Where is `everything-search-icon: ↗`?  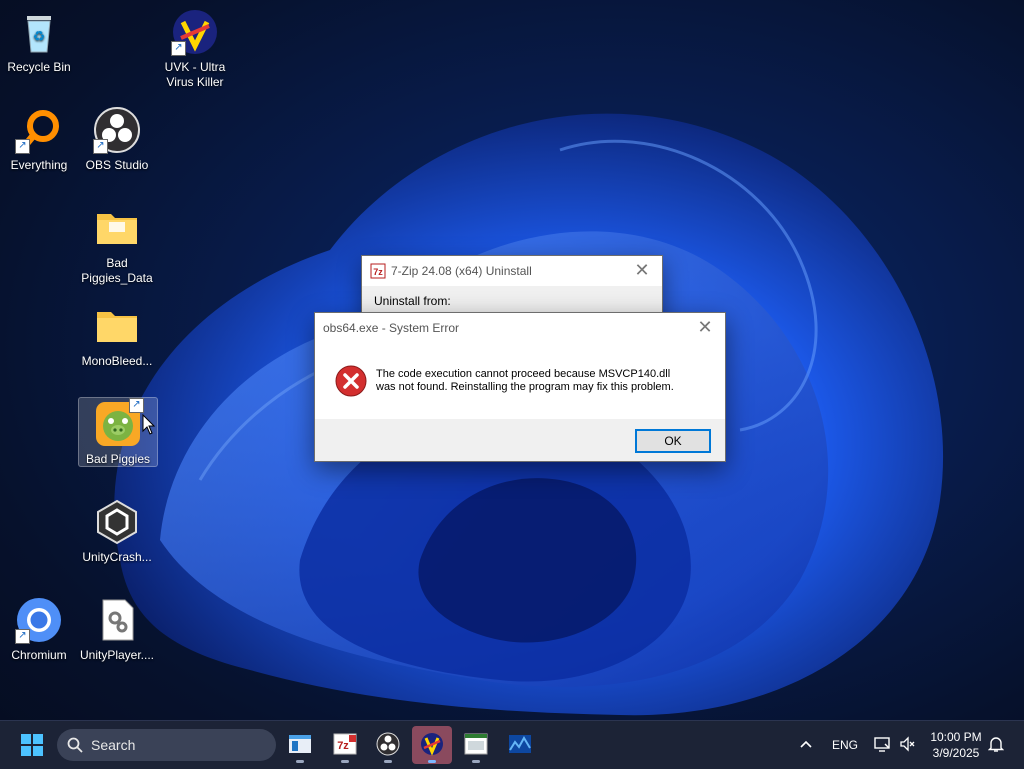
everything-search-icon: ↗ is located at coordinates (39, 130).